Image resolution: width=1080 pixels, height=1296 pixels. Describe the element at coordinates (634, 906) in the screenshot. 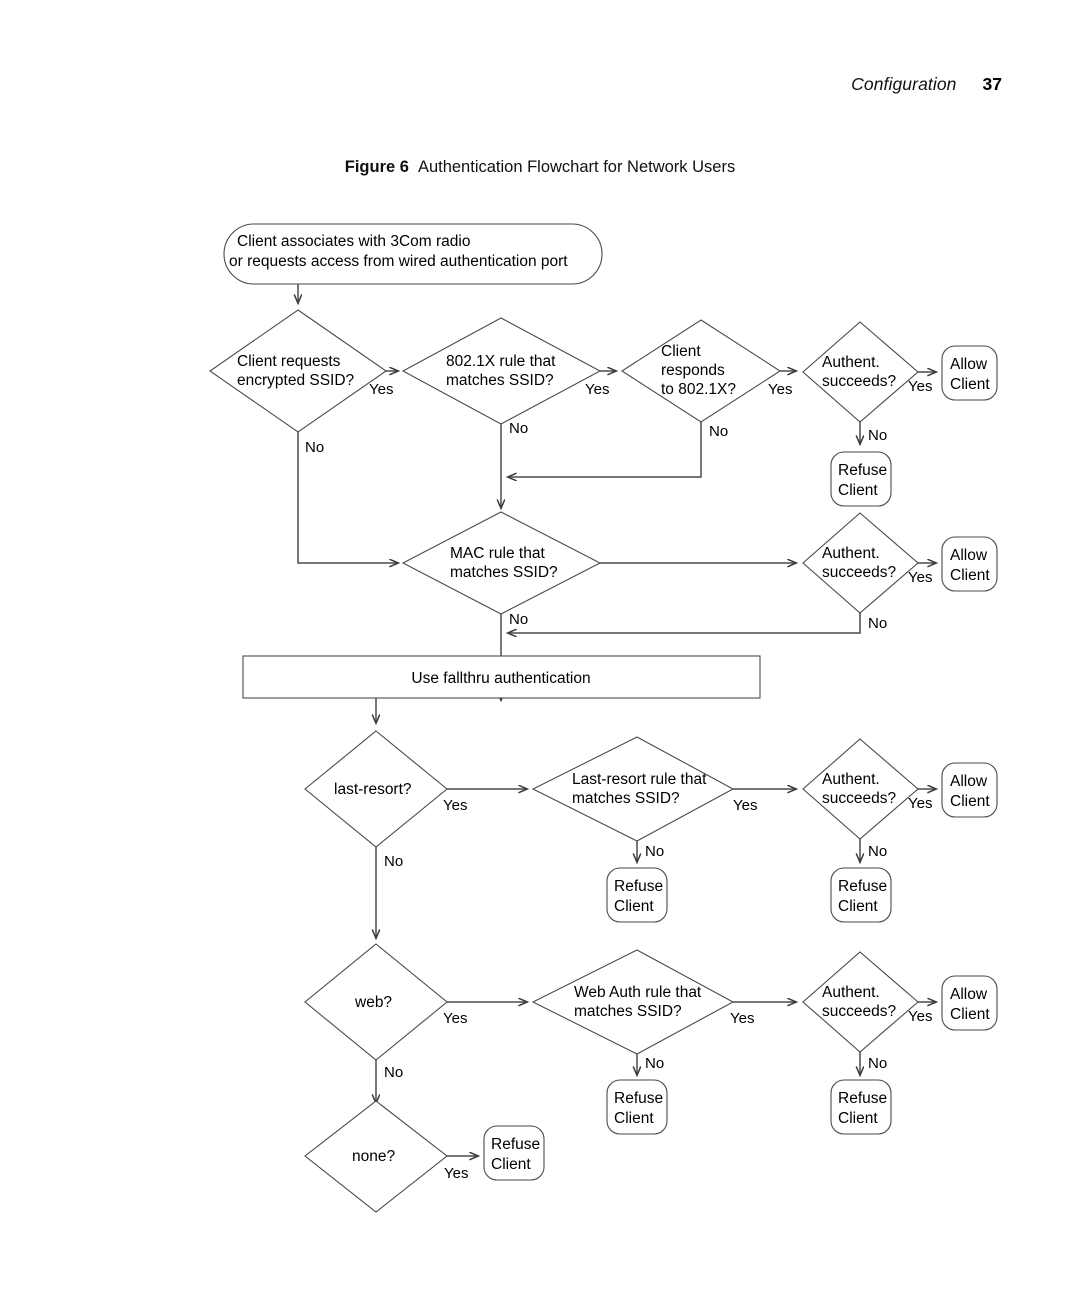

I see `node-refuse-lrrule-line2: Client` at that location.